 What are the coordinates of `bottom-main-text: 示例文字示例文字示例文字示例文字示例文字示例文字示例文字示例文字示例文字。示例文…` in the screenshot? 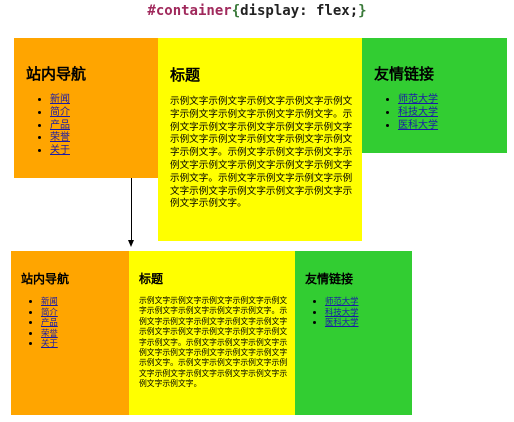 It's located at (213, 342).